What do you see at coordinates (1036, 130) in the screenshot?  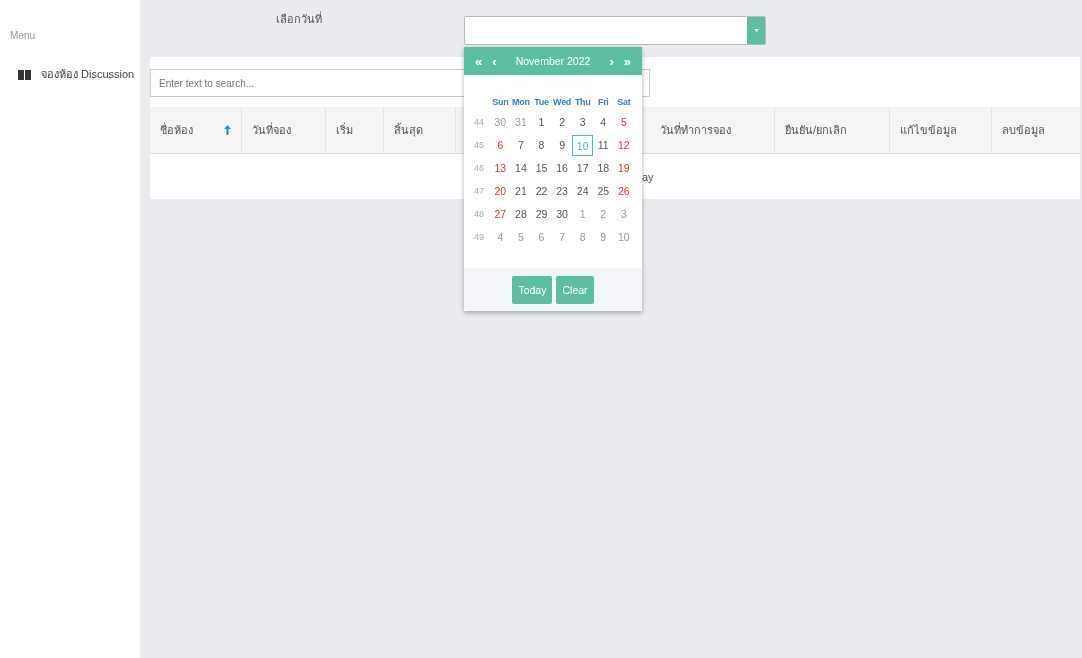 I see `column-header: ลบข้อมูล` at bounding box center [1036, 130].